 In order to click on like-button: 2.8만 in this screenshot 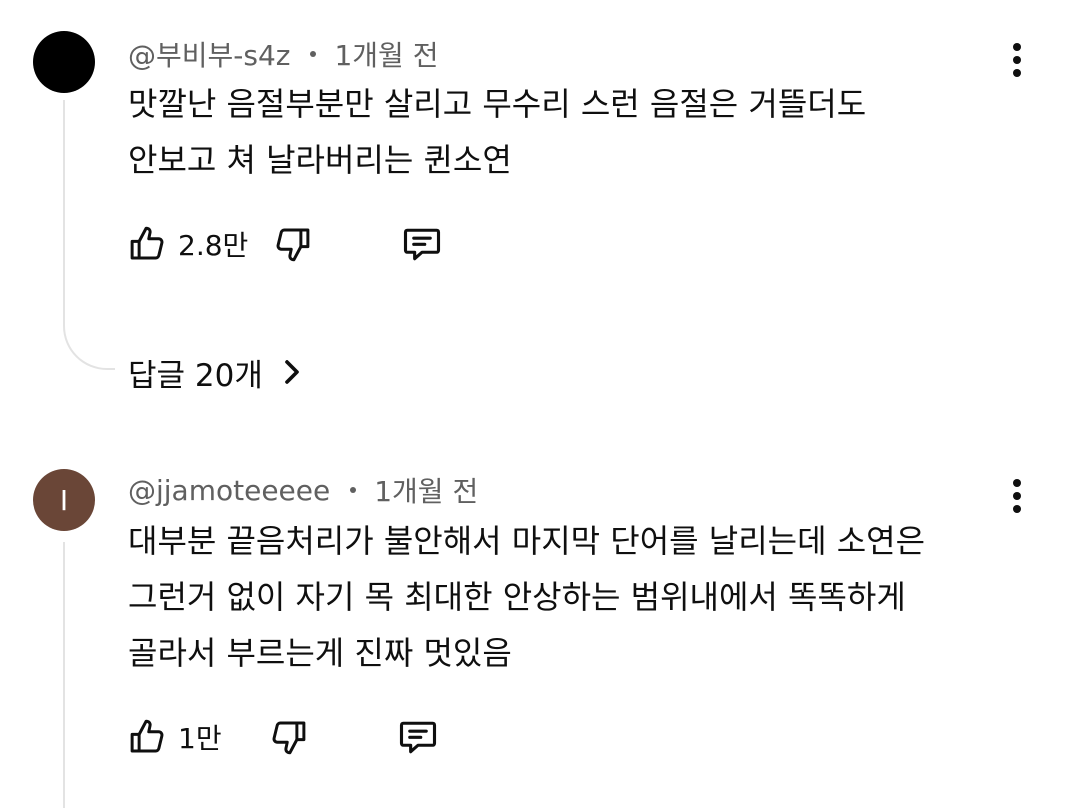, I will do `click(187, 244)`.